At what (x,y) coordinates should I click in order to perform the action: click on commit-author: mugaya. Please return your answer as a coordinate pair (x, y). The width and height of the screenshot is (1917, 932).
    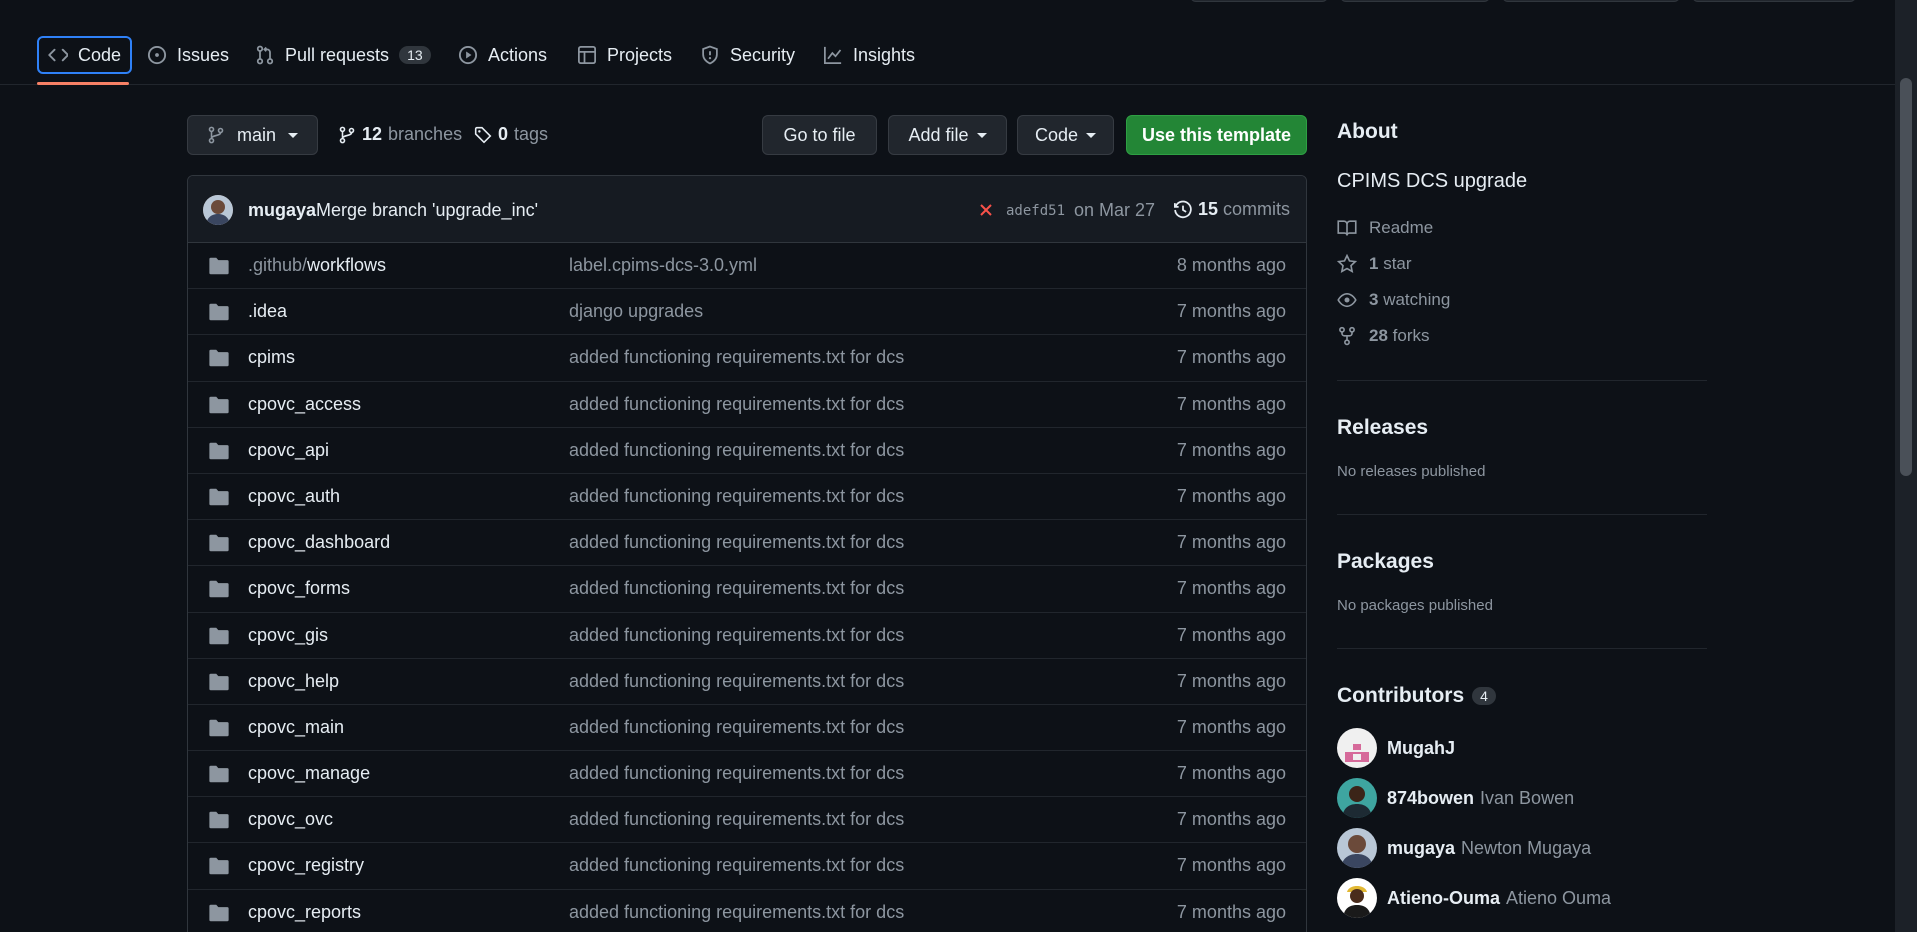
    Looking at the image, I should click on (282, 210).